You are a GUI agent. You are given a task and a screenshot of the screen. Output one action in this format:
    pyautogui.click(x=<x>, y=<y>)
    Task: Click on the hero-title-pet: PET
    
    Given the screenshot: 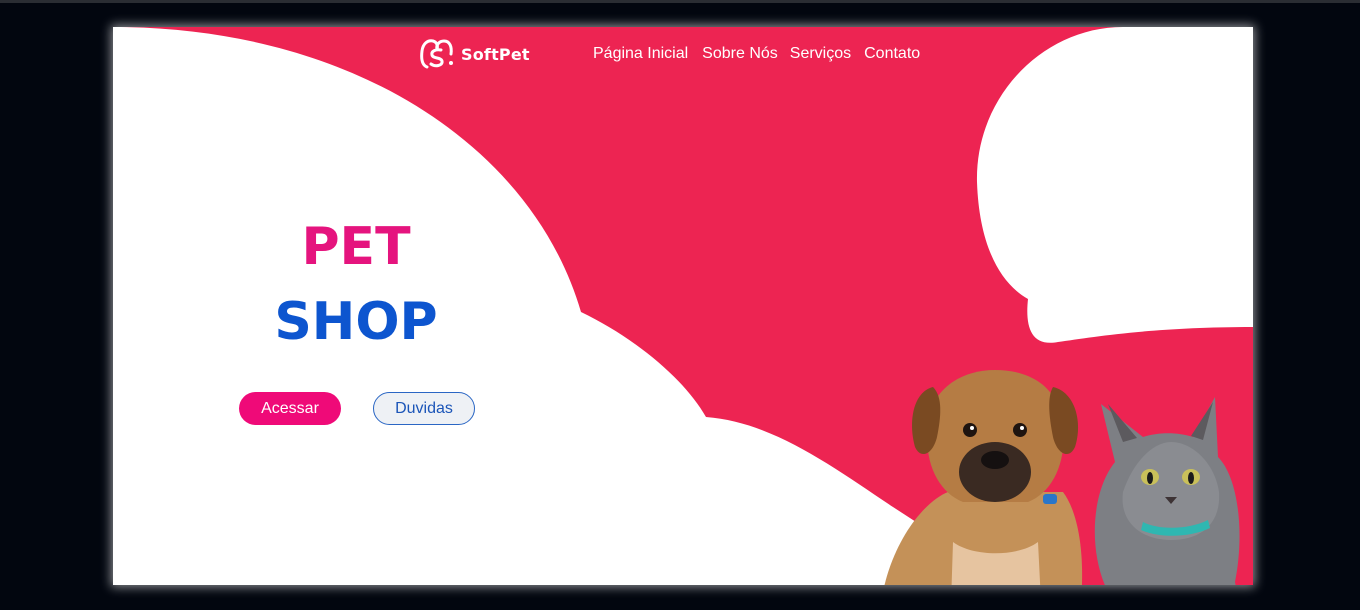 What is the action you would take?
    pyautogui.click(x=356, y=247)
    